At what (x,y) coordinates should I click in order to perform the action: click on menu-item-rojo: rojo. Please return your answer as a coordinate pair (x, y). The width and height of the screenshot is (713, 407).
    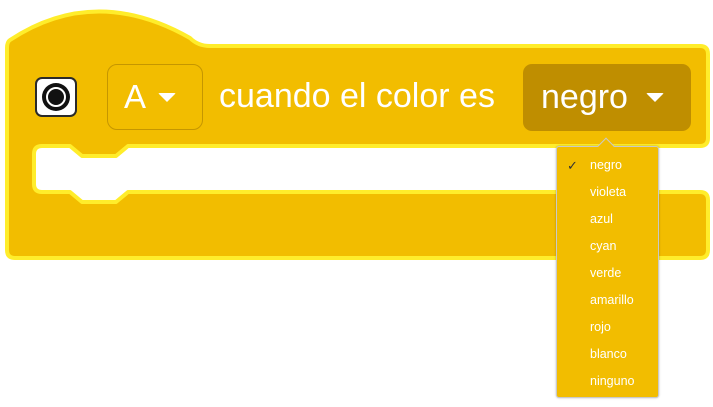
    Looking at the image, I should click on (607, 327).